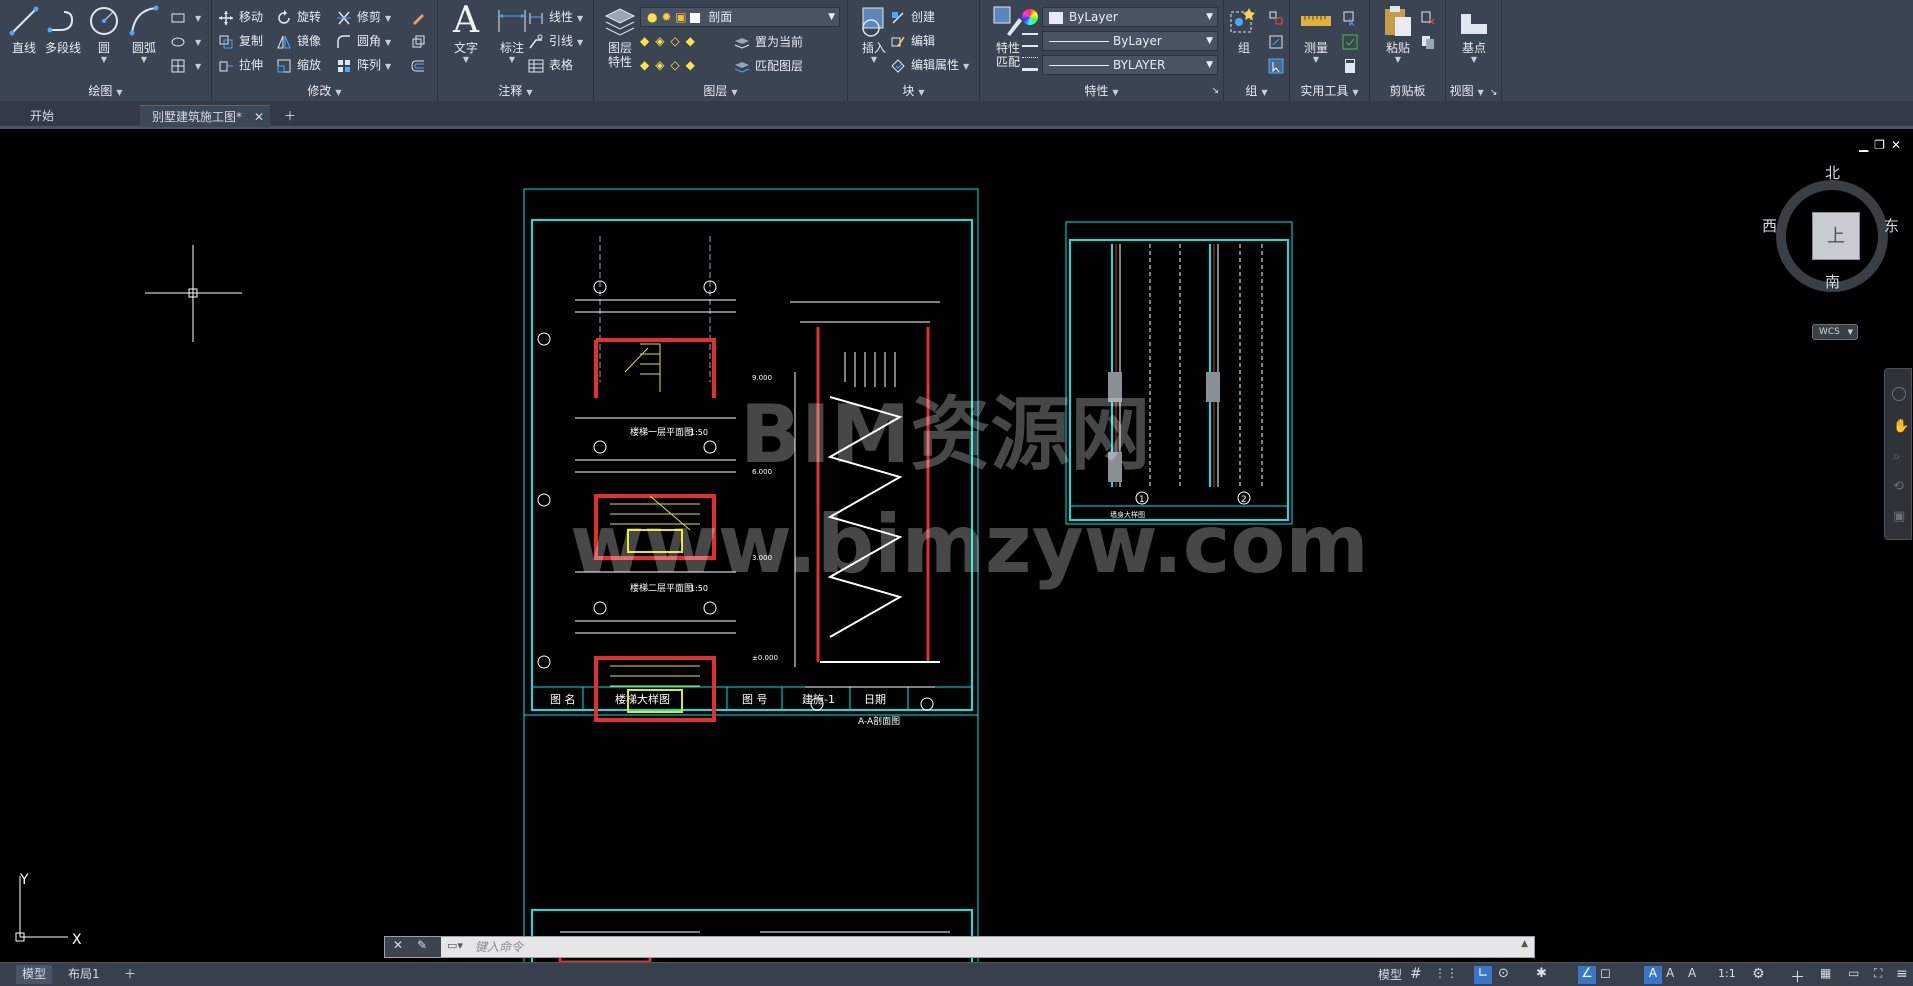 This screenshot has width=1913, height=986. Describe the element at coordinates (259, 117) in the screenshot. I see `close-tab-icon: ✕` at that location.